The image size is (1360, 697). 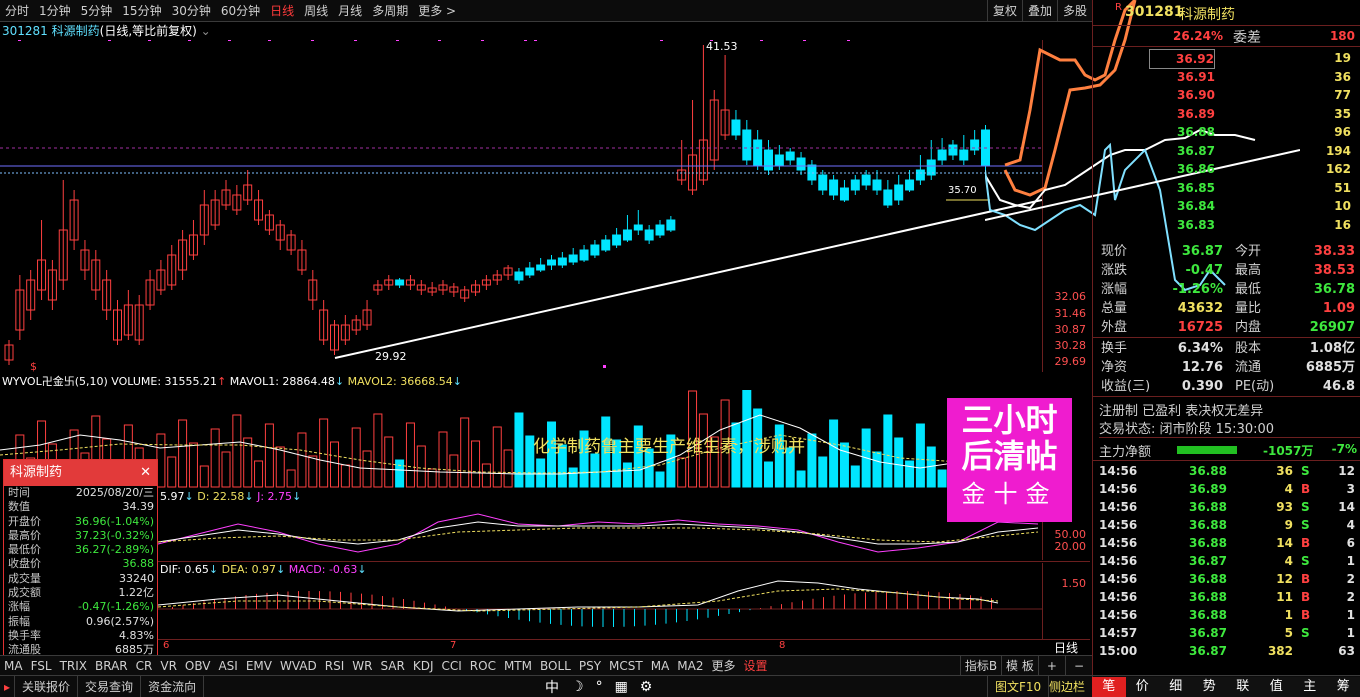 What do you see at coordinates (80, 473) in the screenshot?
I see `popup-header: 科源制药 ✕` at bounding box center [80, 473].